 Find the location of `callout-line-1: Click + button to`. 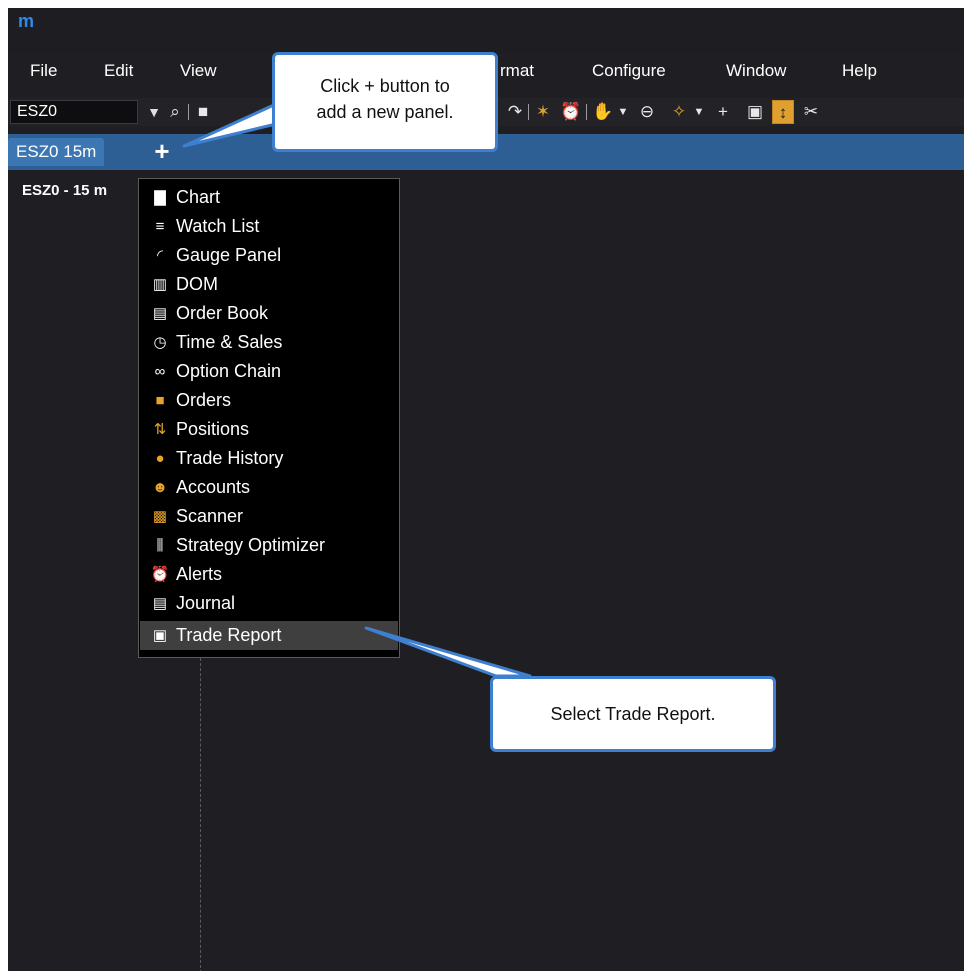

callout-line-1: Click + button to is located at coordinates (385, 86).